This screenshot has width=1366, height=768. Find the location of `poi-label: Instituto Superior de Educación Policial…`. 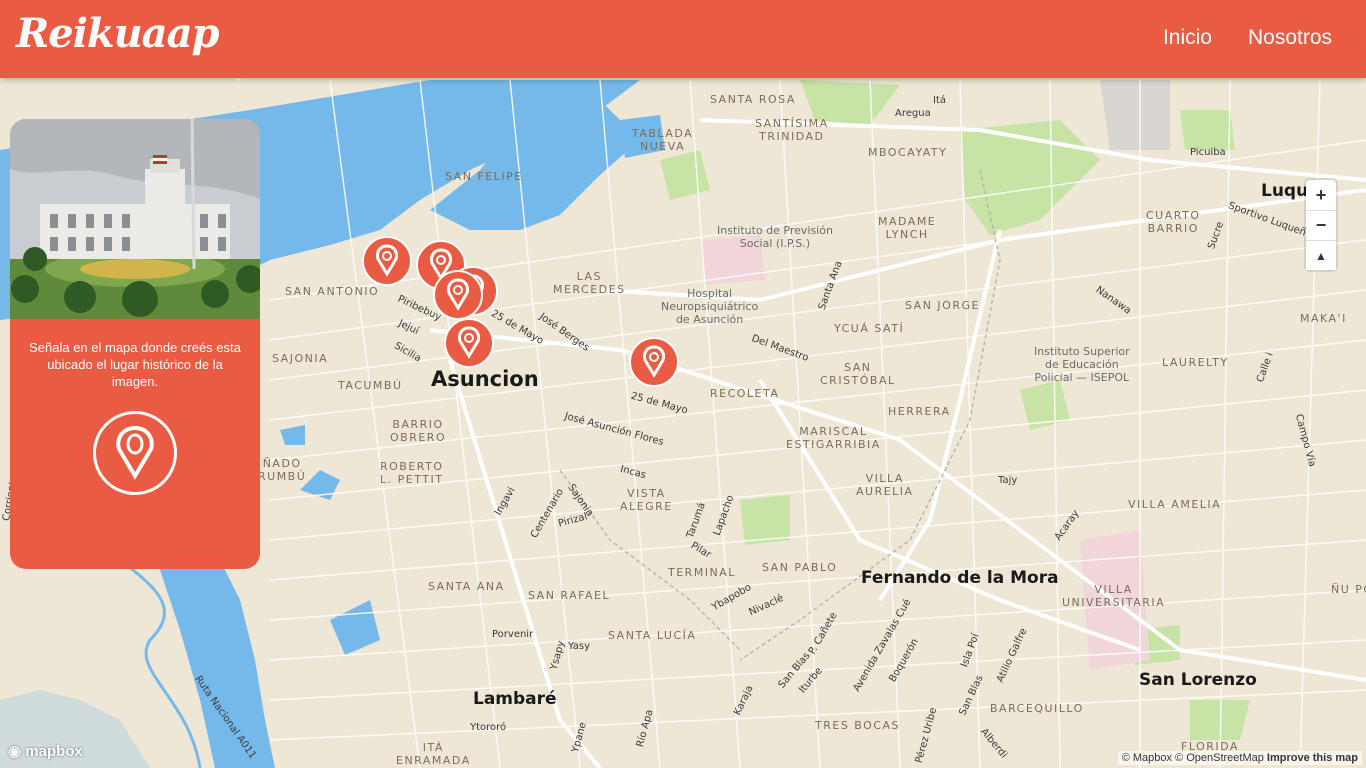

poi-label: Instituto Superior de Educación Policial… is located at coordinates (1082, 364).